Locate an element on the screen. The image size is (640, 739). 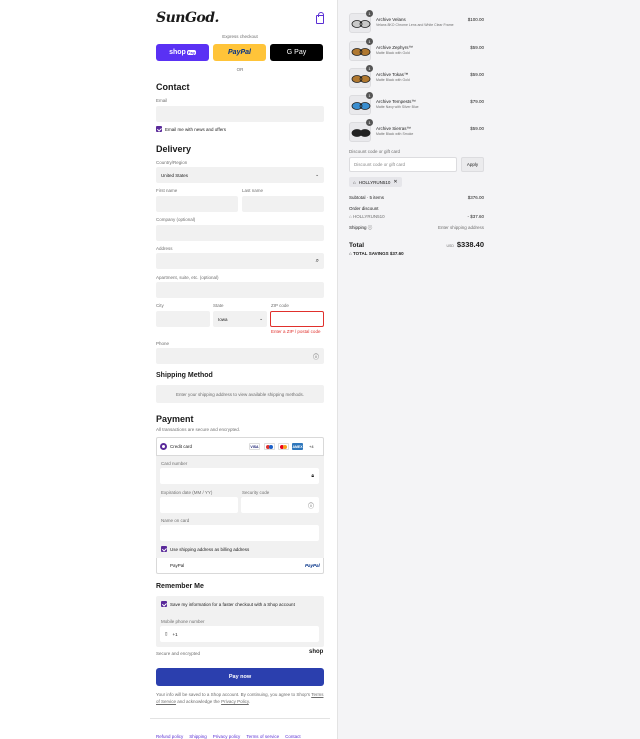
apartment-field is located at coordinates (240, 290).